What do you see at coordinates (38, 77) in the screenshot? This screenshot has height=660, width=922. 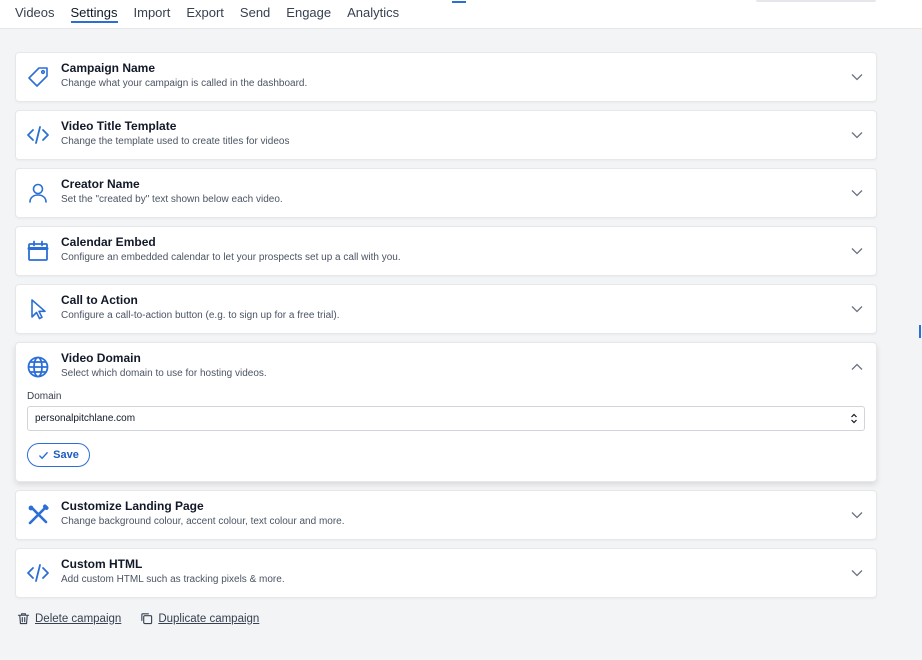 I see `tag-icon` at bounding box center [38, 77].